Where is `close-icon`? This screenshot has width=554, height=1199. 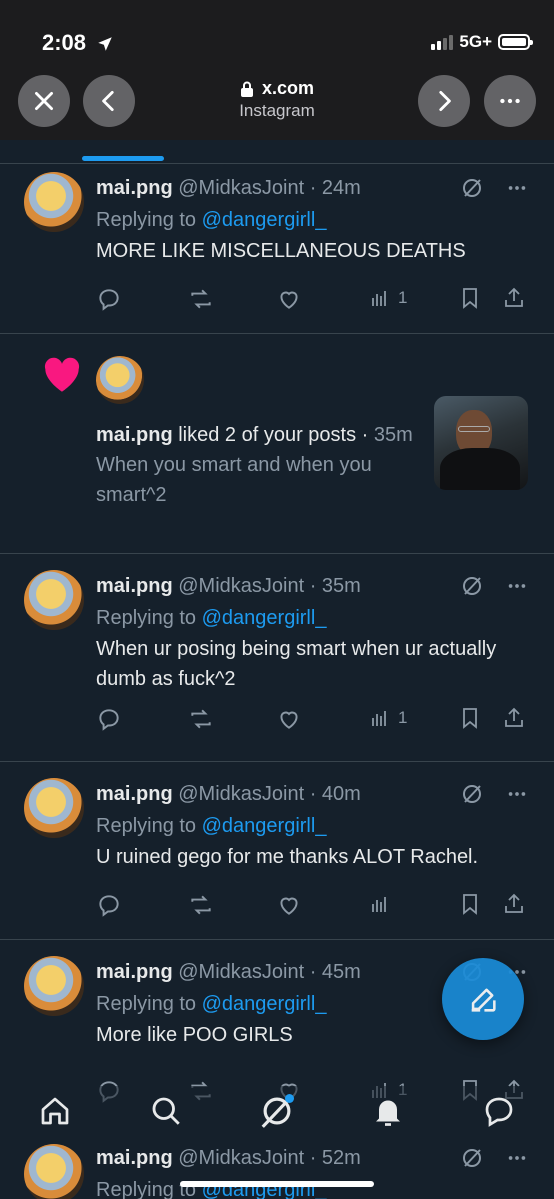 close-icon is located at coordinates (44, 101).